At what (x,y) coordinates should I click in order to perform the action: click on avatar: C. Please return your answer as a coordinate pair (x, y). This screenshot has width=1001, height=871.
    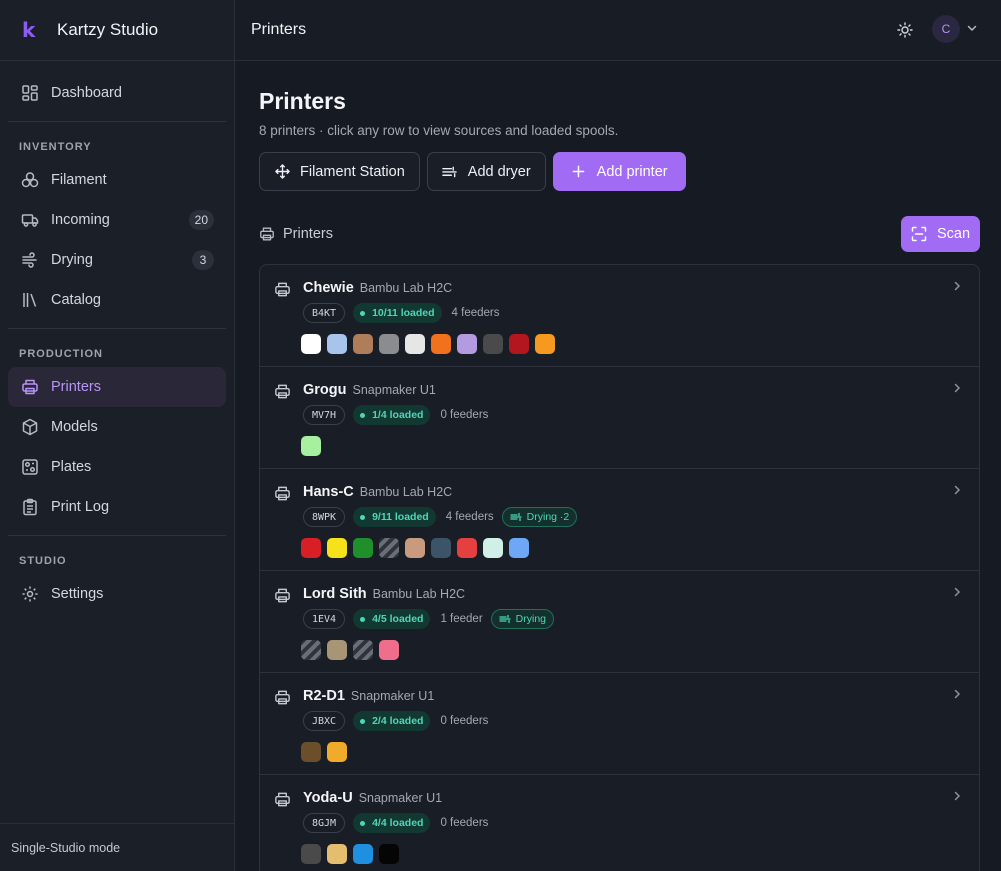
    Looking at the image, I should click on (946, 29).